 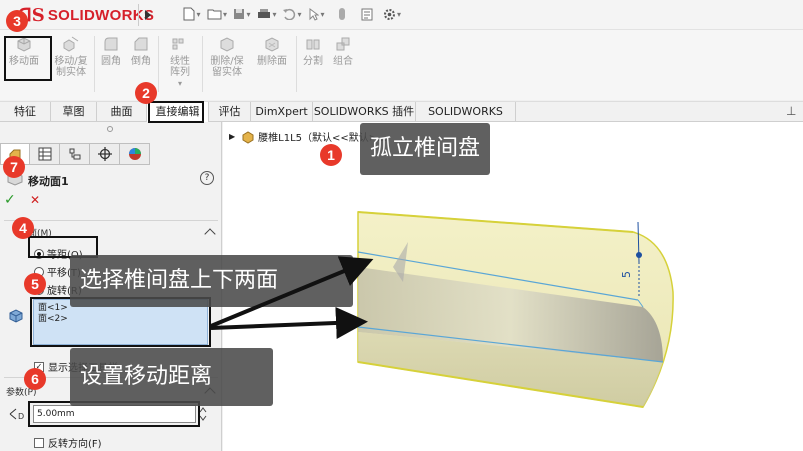 I want to click on ok-check-icon: ✓, so click(x=12, y=200).